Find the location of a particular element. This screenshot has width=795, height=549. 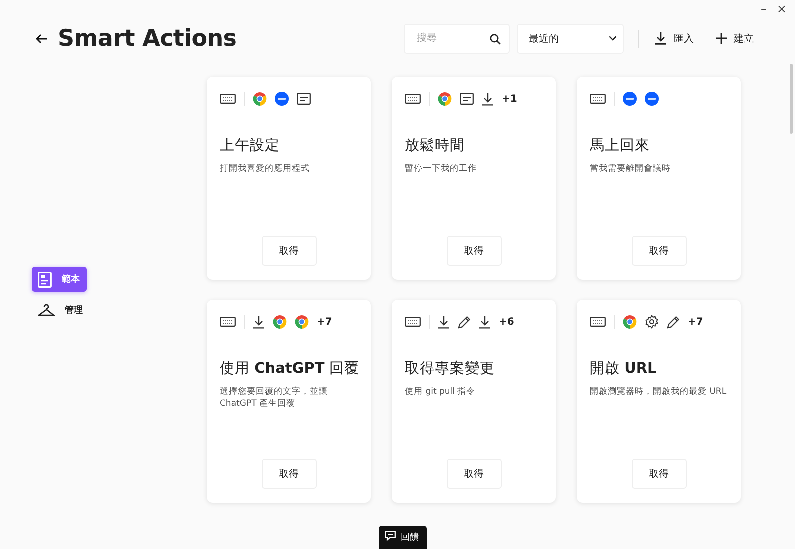

more-count: +1 is located at coordinates (510, 99).